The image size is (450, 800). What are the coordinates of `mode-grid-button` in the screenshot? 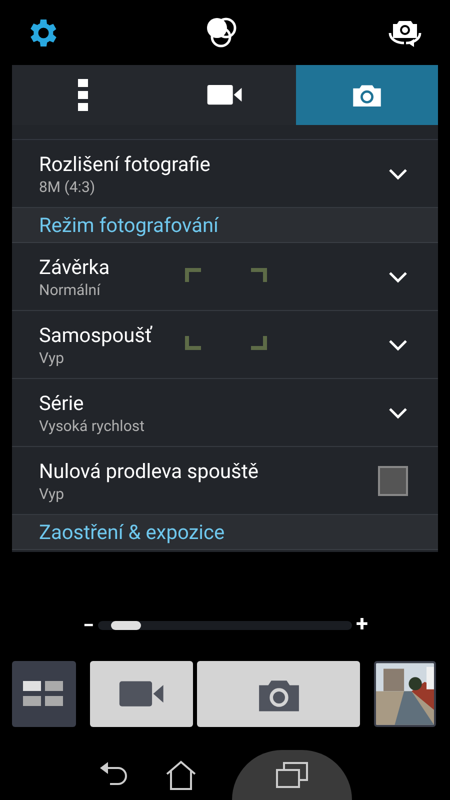 It's located at (44, 694).